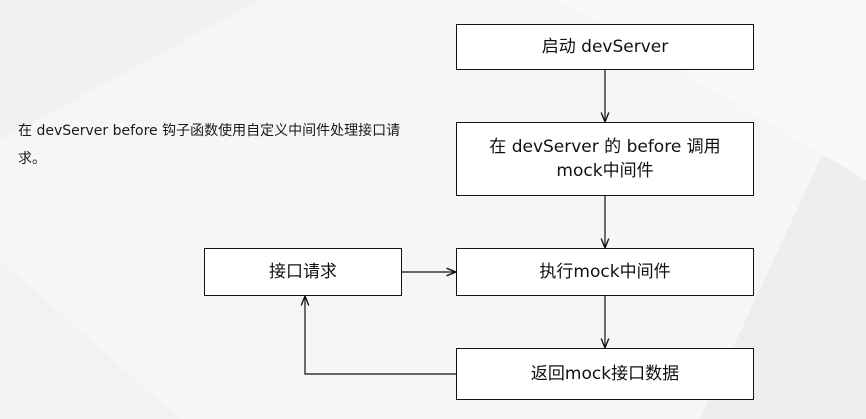 This screenshot has width=866, height=419. I want to click on node-return-label: 返回mock接口数据, so click(605, 374).